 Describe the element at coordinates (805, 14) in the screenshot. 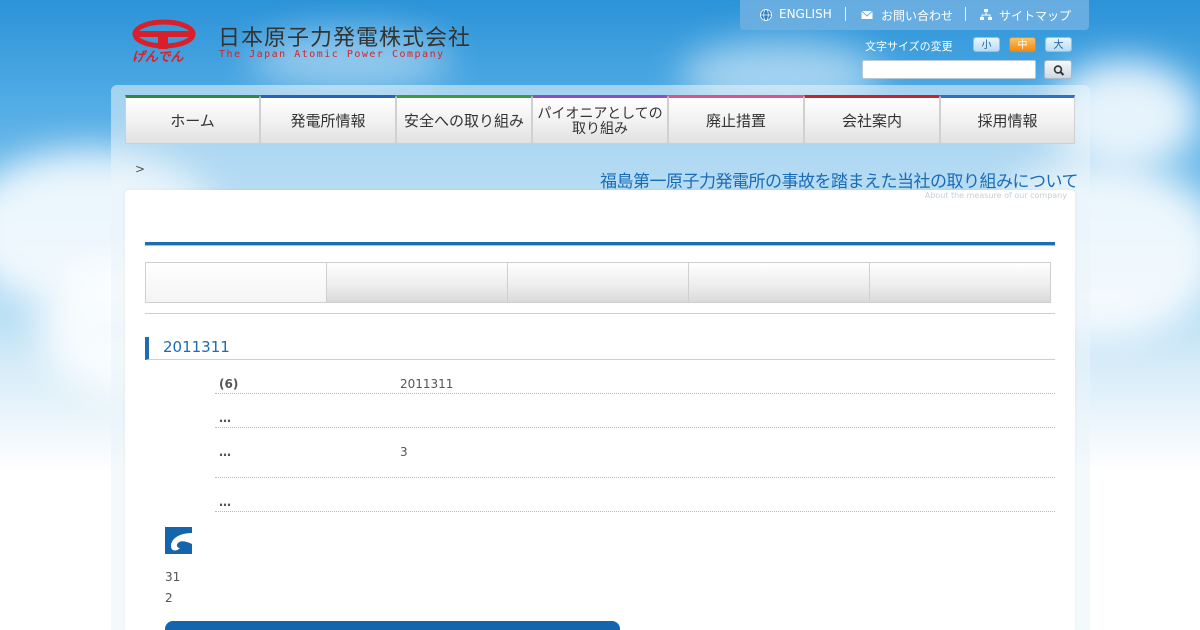

I see `english-link: ENGLISH` at that location.